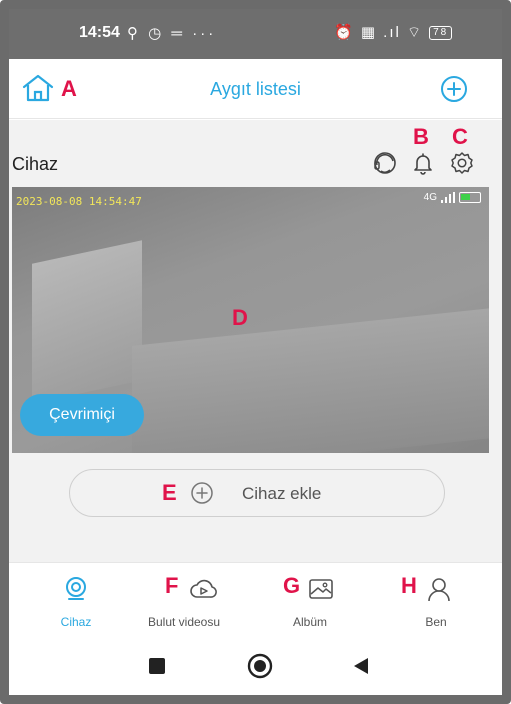 This screenshot has width=511, height=704. I want to click on device-settings-button, so click(462, 163).